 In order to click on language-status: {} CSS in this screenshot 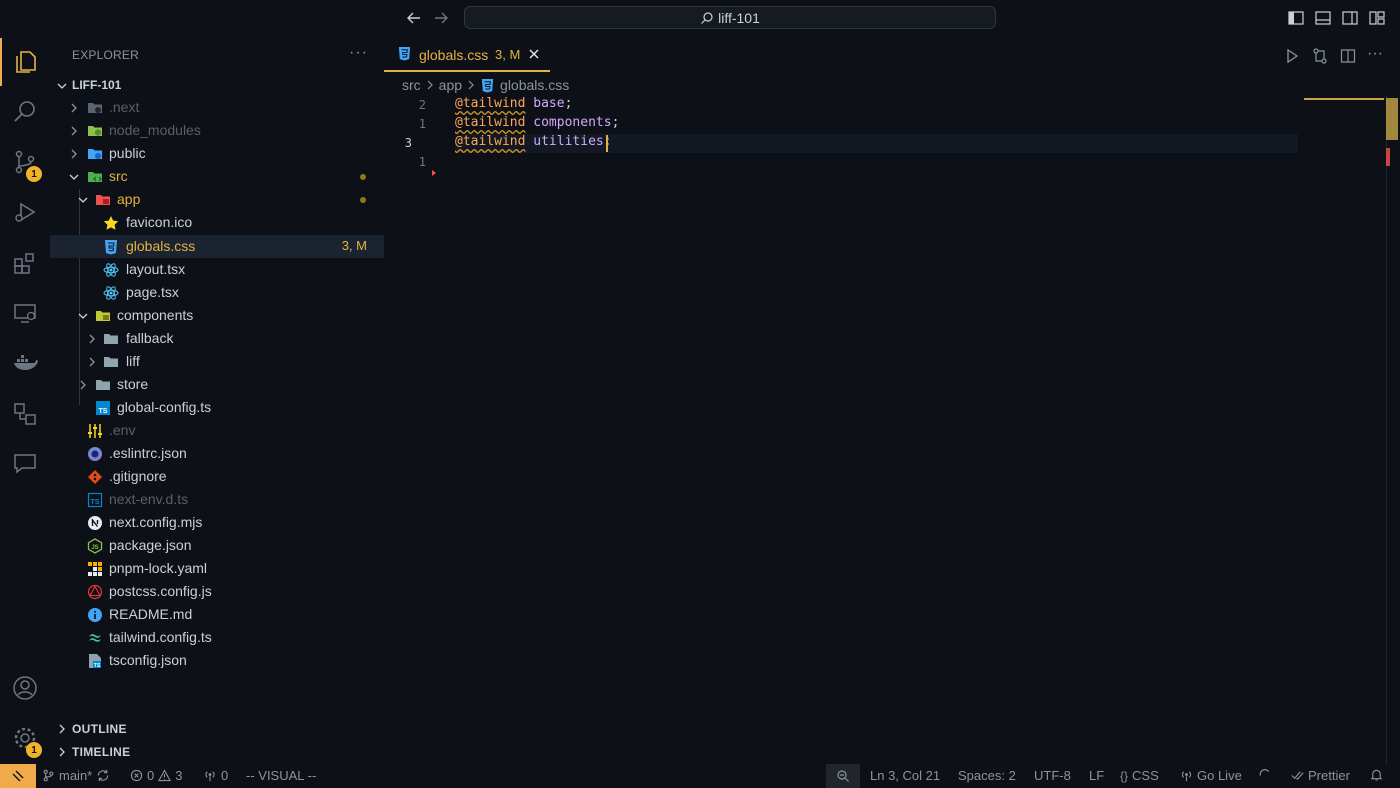, I will do `click(1139, 775)`.